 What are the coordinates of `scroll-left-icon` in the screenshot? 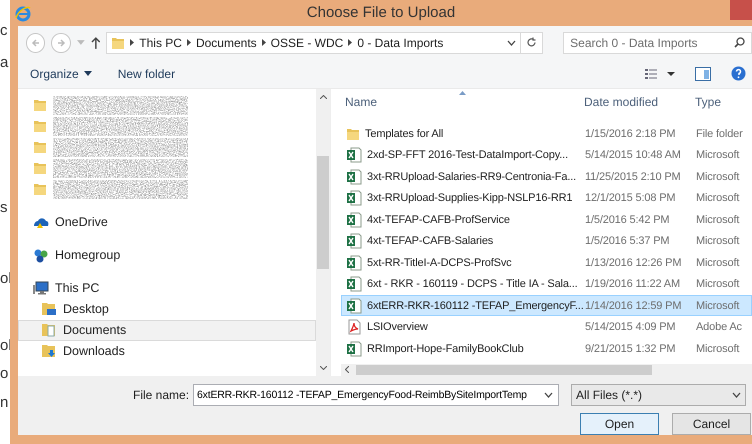 It's located at (347, 370).